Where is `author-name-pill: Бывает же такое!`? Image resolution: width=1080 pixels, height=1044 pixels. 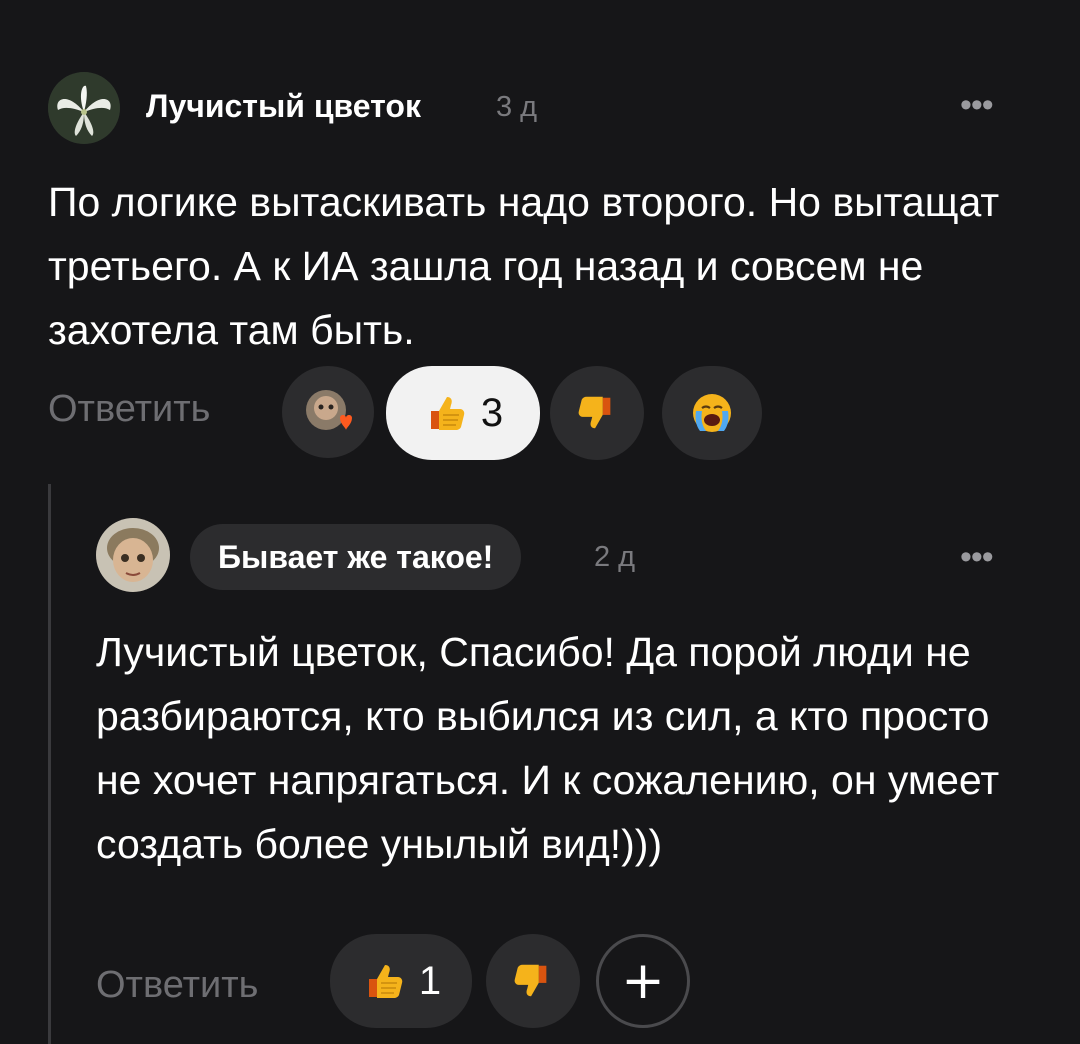
author-name-pill: Бывает же такое! is located at coordinates (356, 557).